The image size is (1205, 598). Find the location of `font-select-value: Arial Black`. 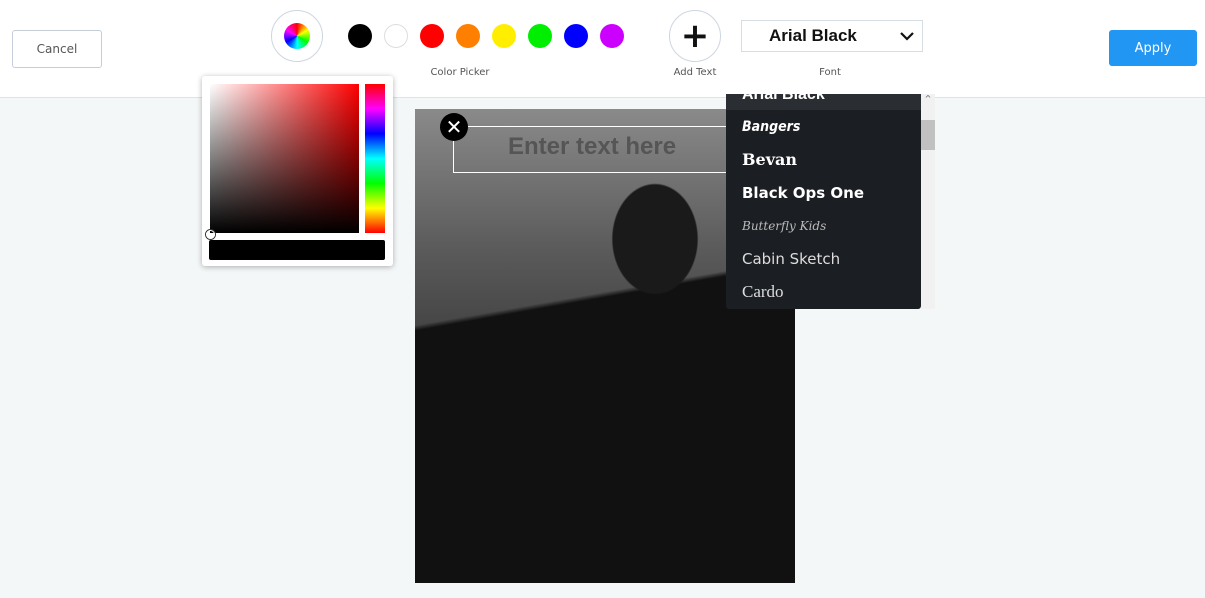

font-select-value: Arial Black is located at coordinates (813, 35).